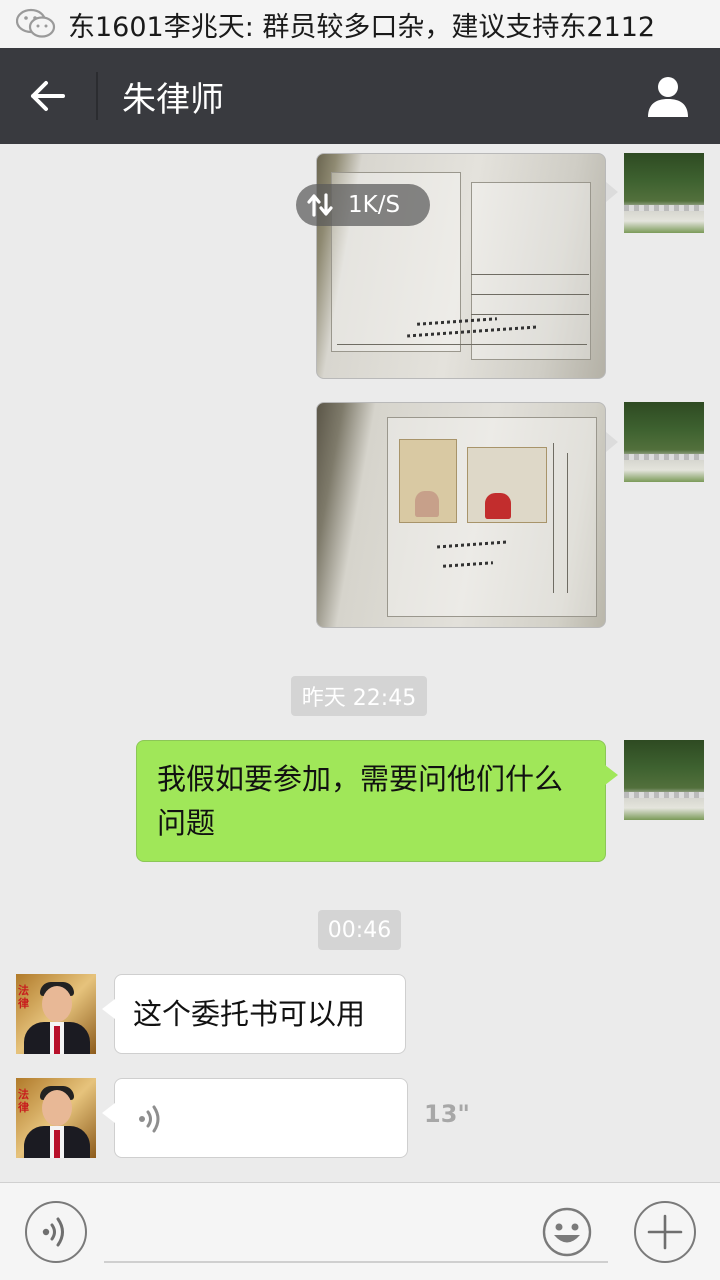 The width and height of the screenshot is (720, 1280). What do you see at coordinates (359, 930) in the screenshot?
I see `message-timestamp: 00:46` at bounding box center [359, 930].